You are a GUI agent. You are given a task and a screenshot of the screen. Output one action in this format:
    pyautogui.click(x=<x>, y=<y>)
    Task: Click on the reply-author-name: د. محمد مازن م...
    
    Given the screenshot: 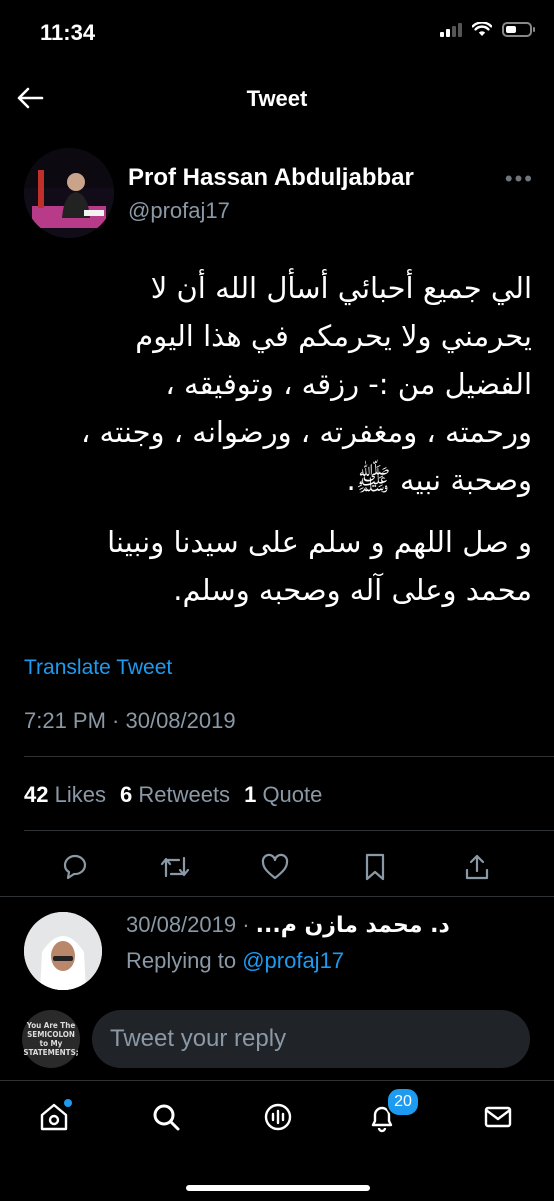 What is the action you would take?
    pyautogui.click(x=353, y=925)
    